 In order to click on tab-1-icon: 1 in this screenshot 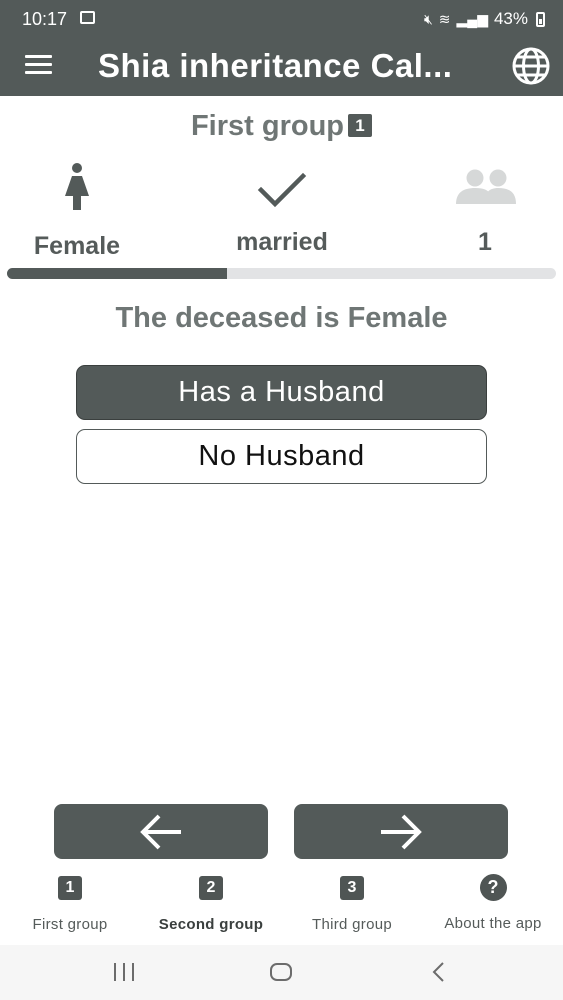, I will do `click(70, 888)`.